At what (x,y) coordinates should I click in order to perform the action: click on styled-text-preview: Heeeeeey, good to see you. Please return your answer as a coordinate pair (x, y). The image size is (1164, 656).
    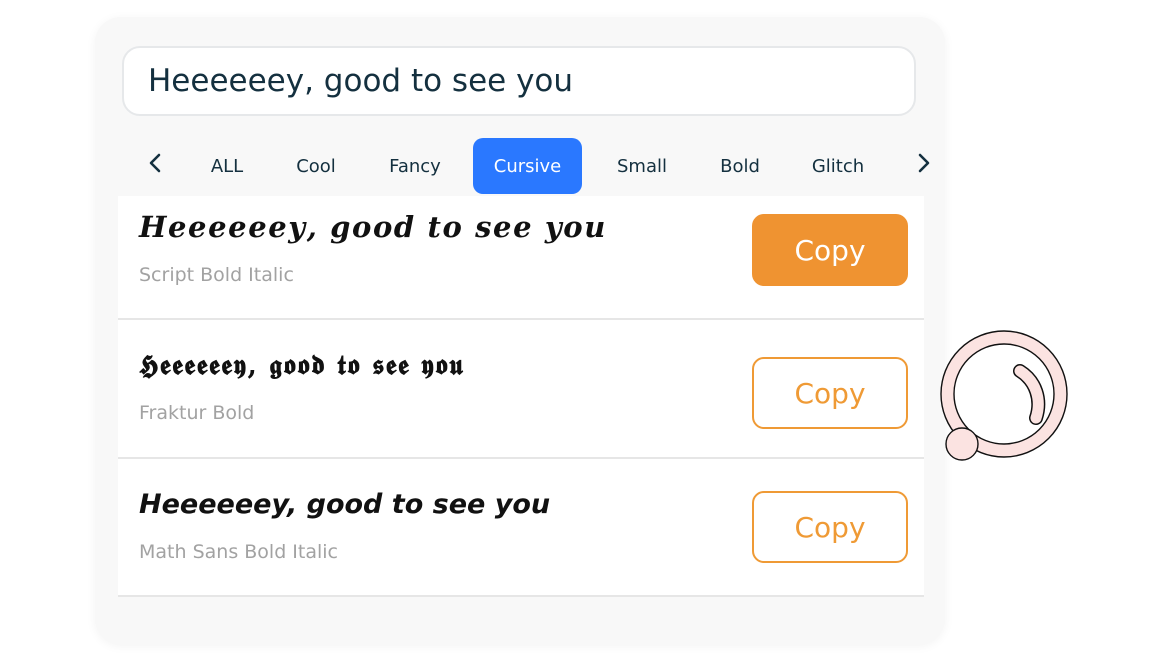
    Looking at the image, I should click on (345, 504).